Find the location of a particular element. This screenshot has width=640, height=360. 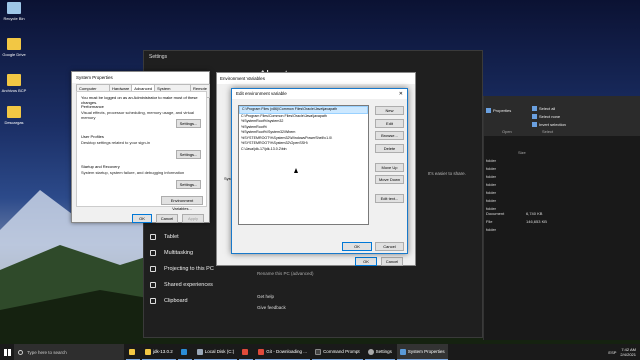

taskbar-item-command-prompt: Command Prompt is located at coordinates (337, 352).